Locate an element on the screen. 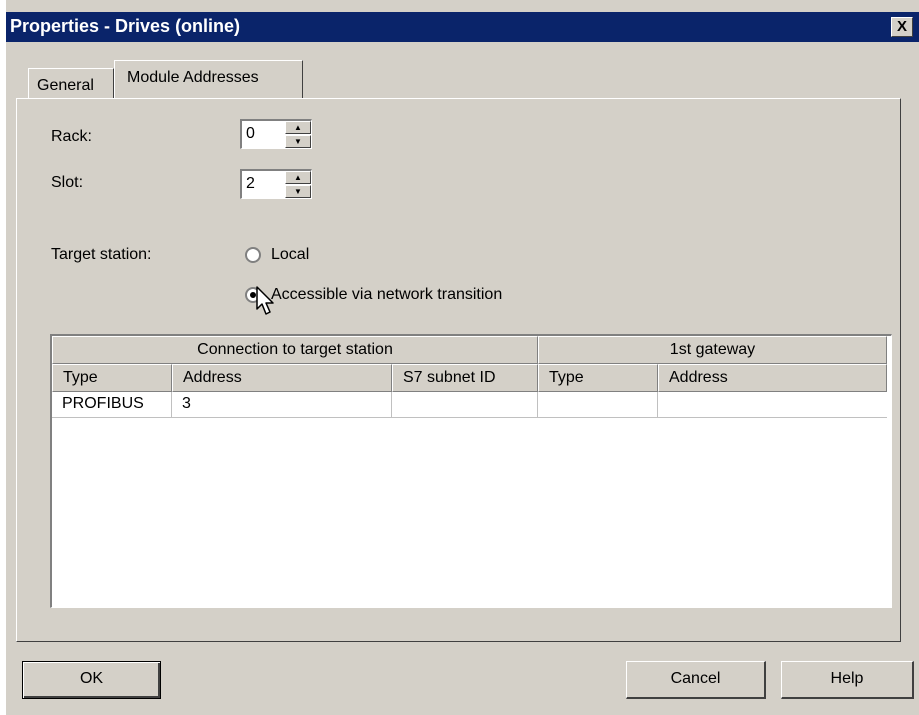 This screenshot has width=919, height=715. close-button: X is located at coordinates (902, 27).